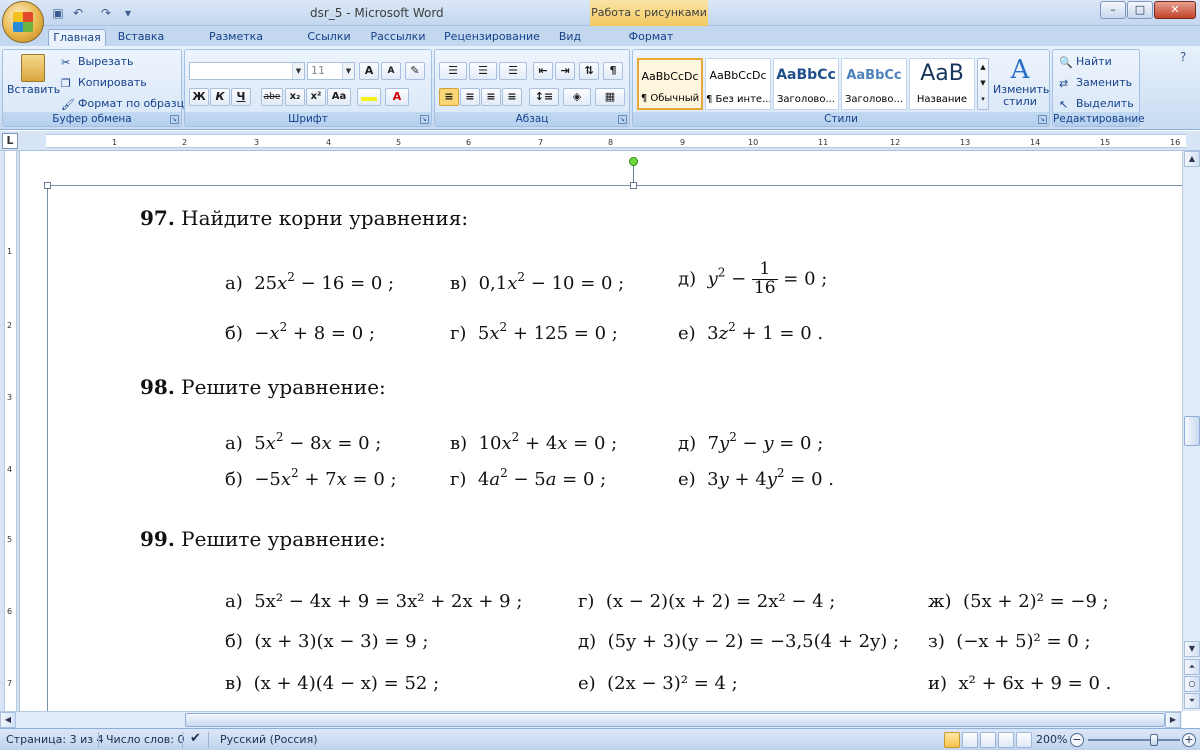 The width and height of the screenshot is (1200, 750). Describe the element at coordinates (316, 97) in the screenshot. I see `superscript-button: x²` at that location.